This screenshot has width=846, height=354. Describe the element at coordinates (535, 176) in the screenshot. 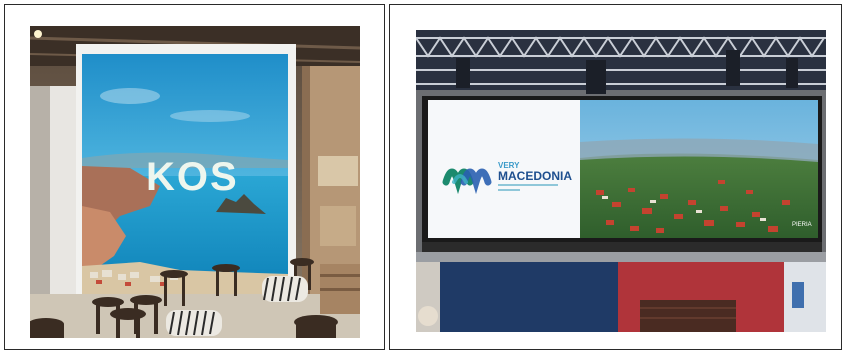

I see `macedonia-text: MACEDONIA` at that location.